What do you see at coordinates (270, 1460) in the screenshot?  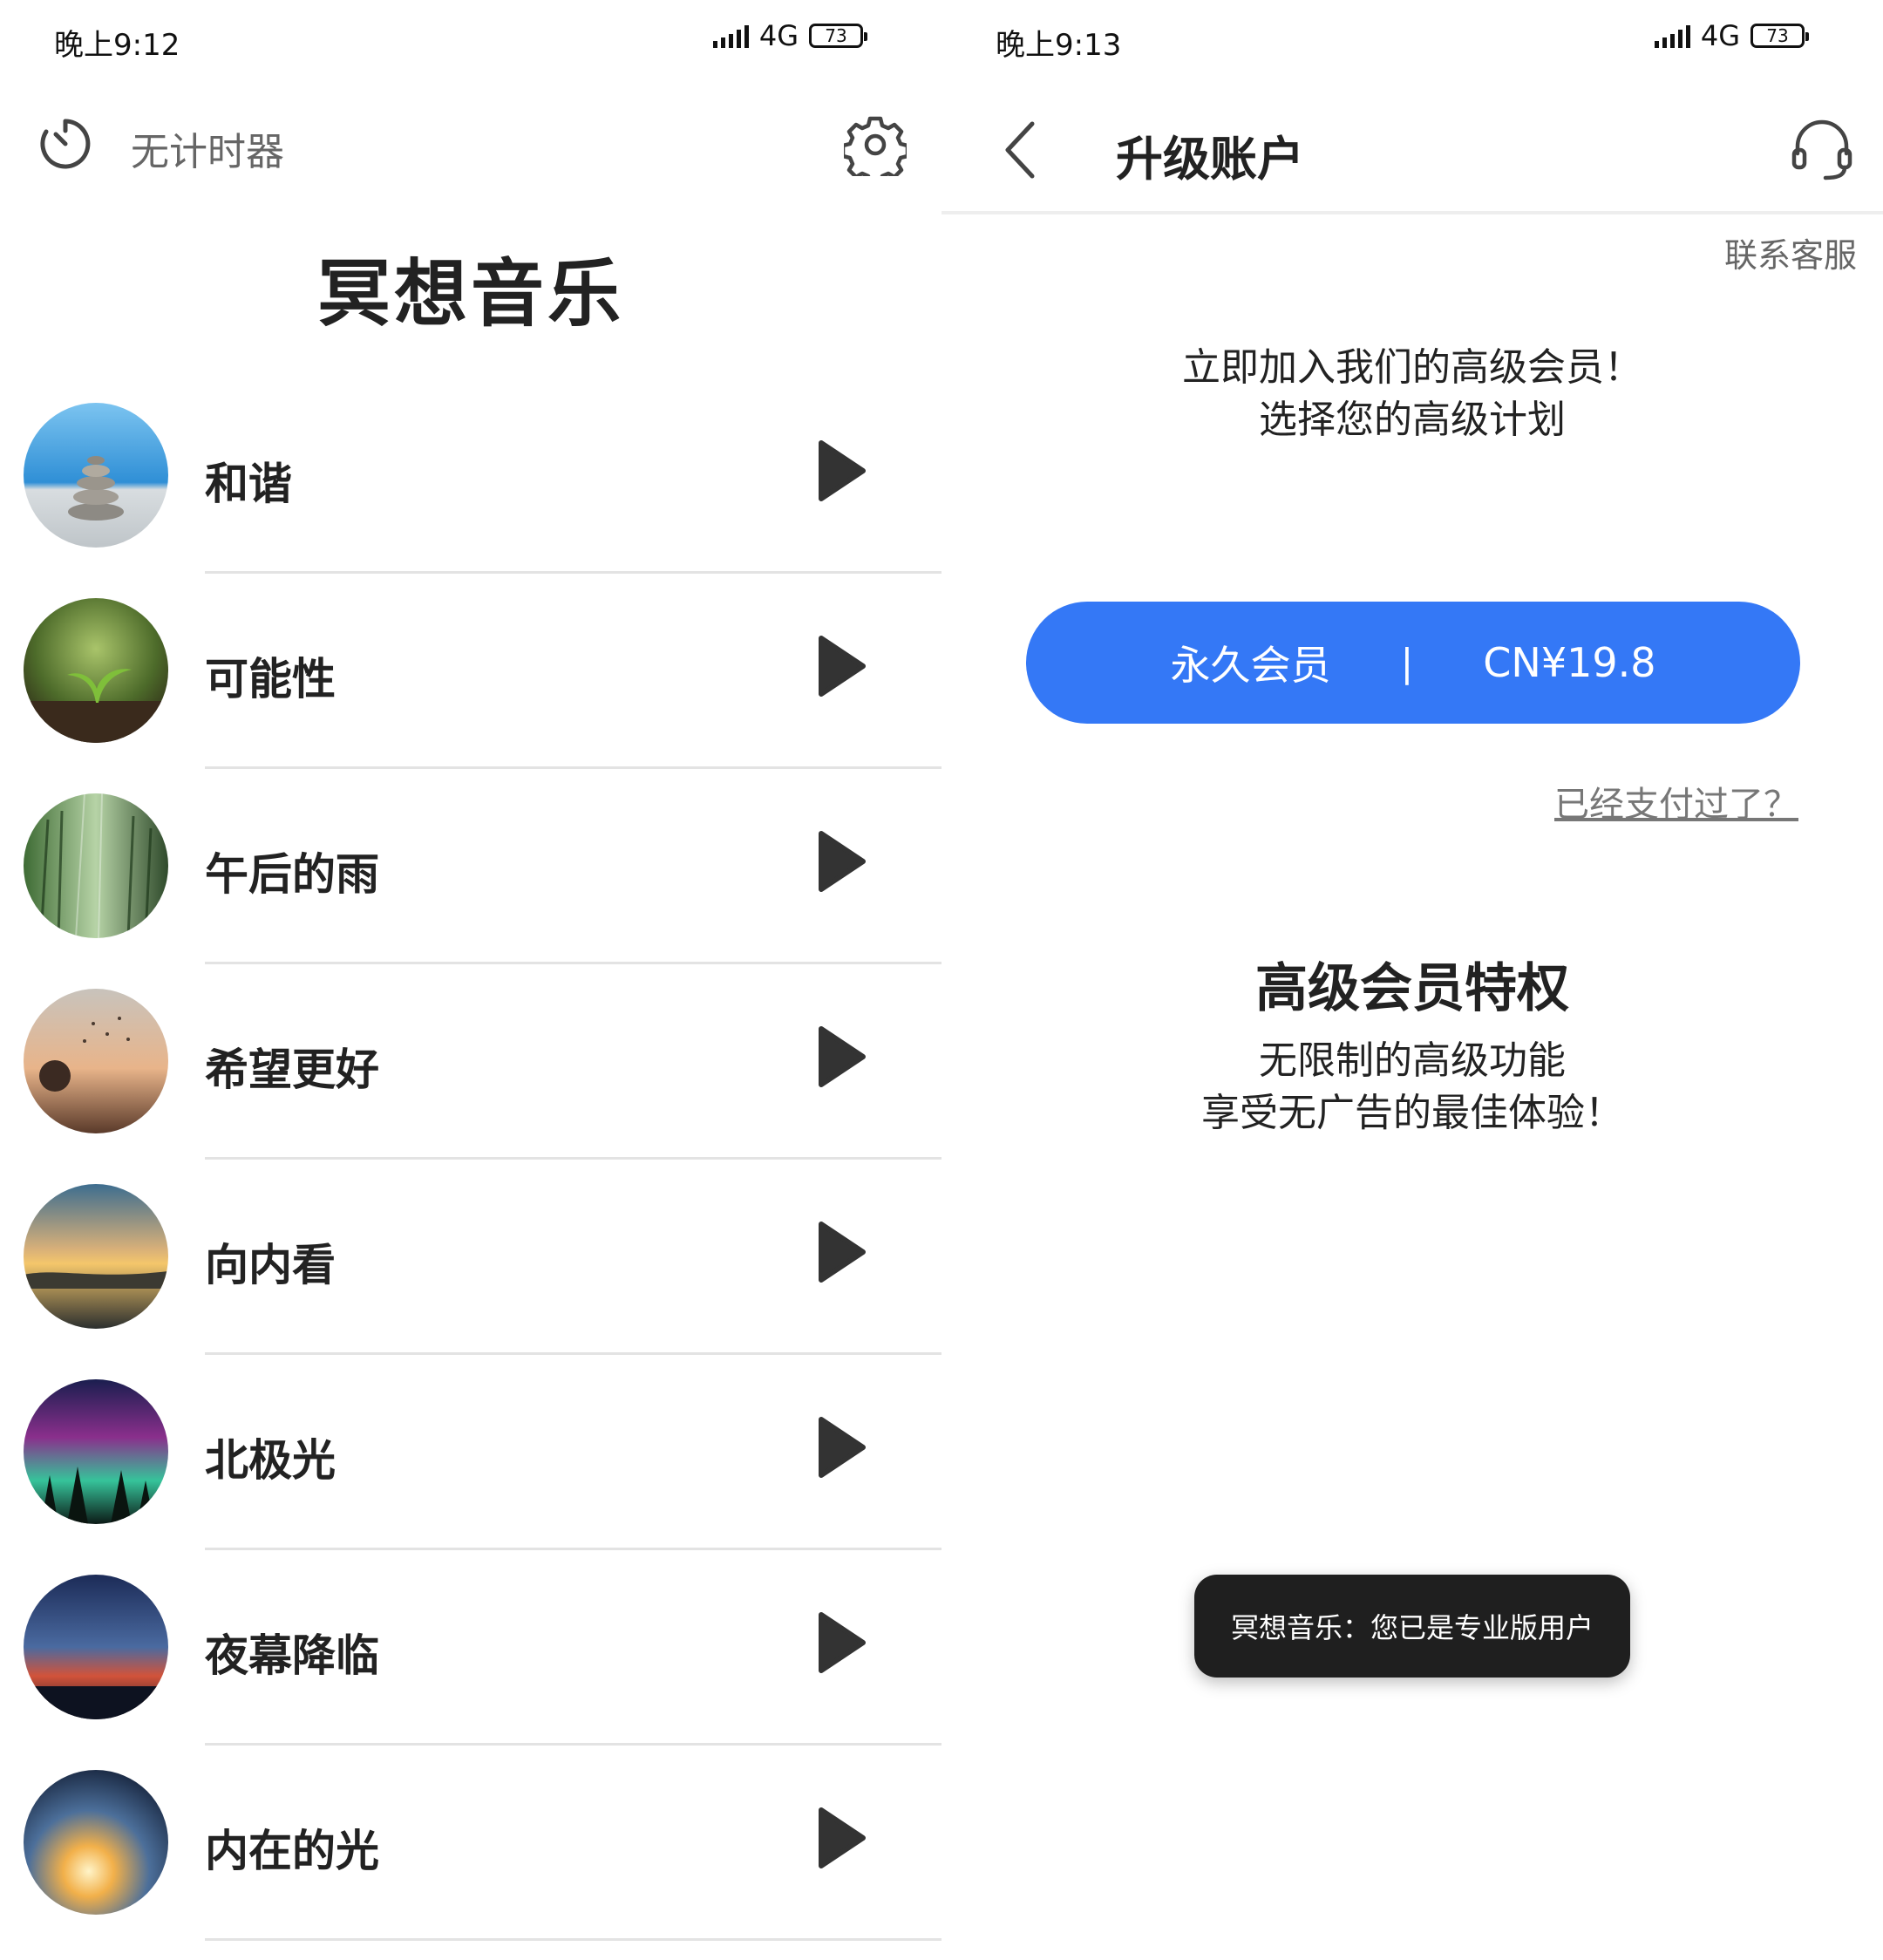 I see `track-name: 北极光` at bounding box center [270, 1460].